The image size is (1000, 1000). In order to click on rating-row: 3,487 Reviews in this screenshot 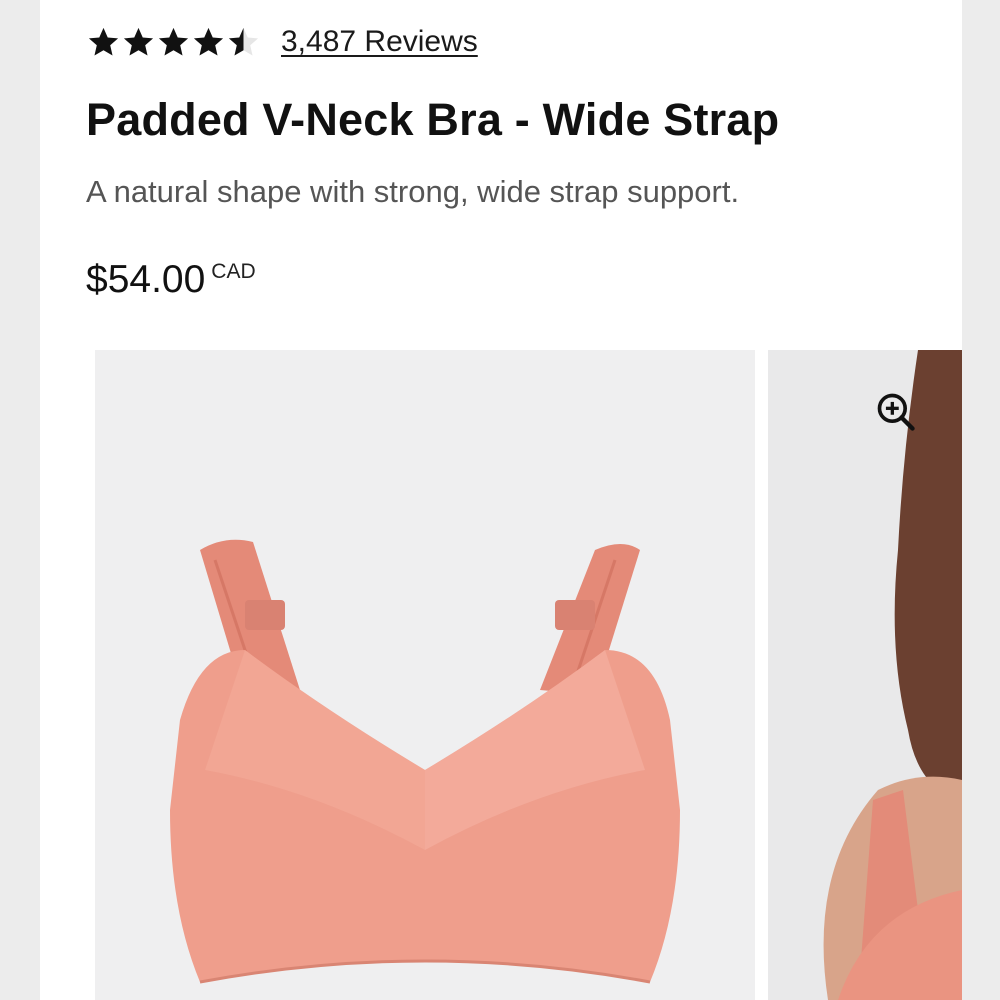, I will do `click(282, 42)`.